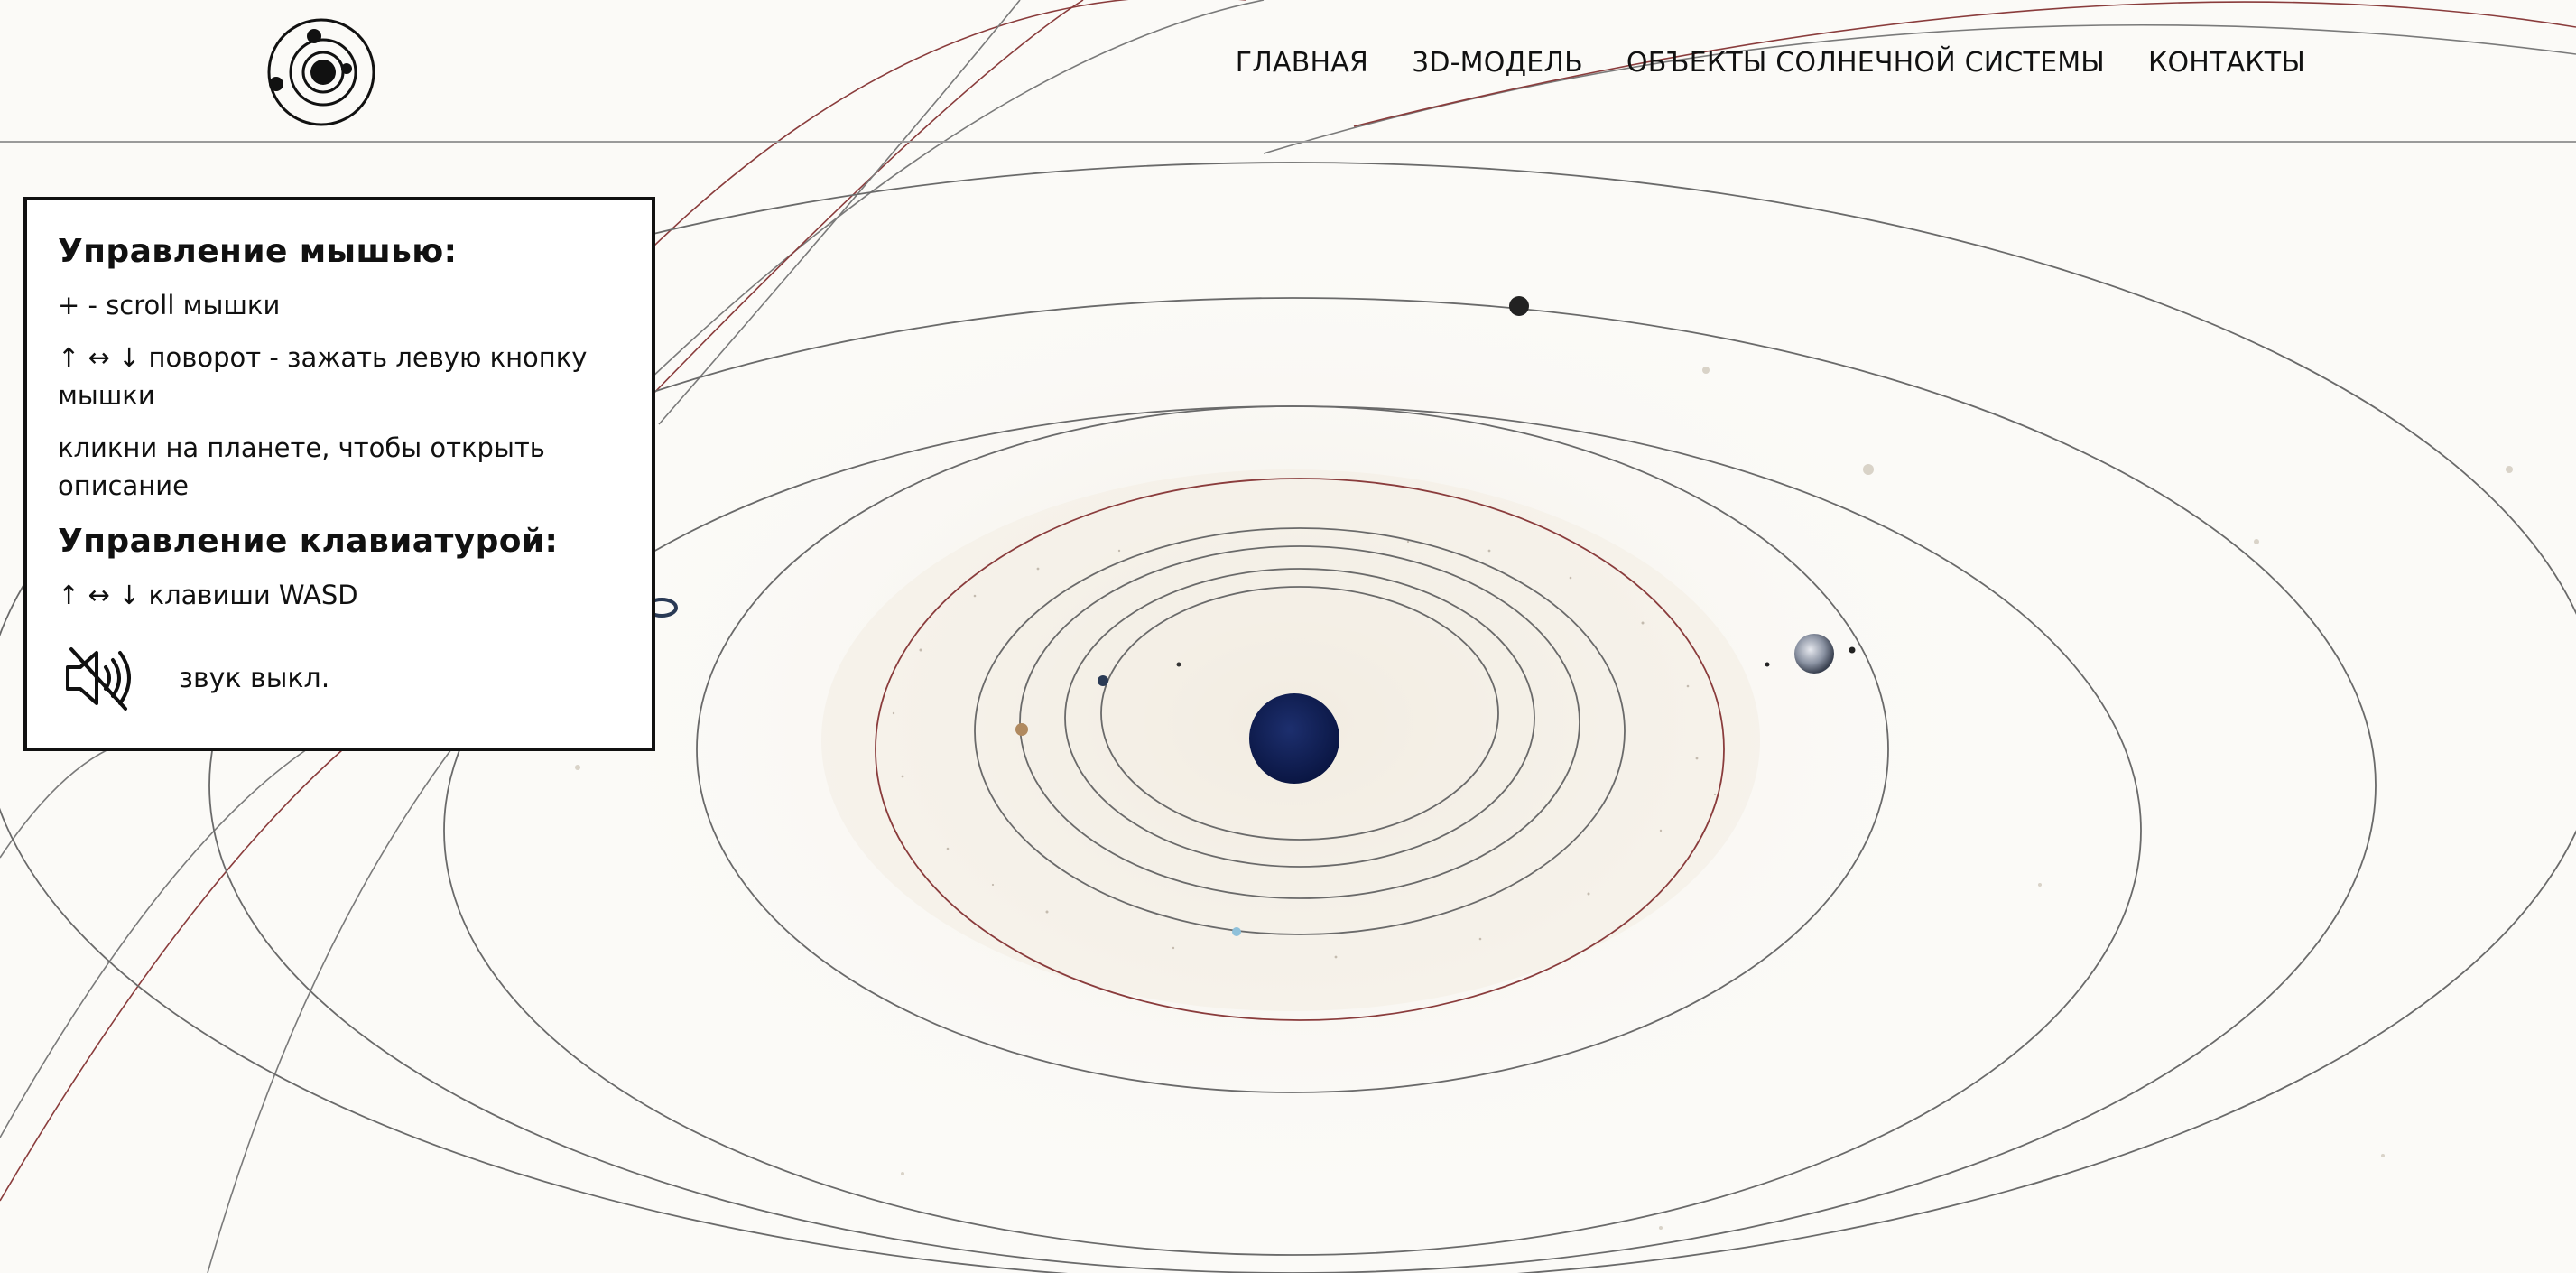  I want to click on sun-planet, so click(1294, 738).